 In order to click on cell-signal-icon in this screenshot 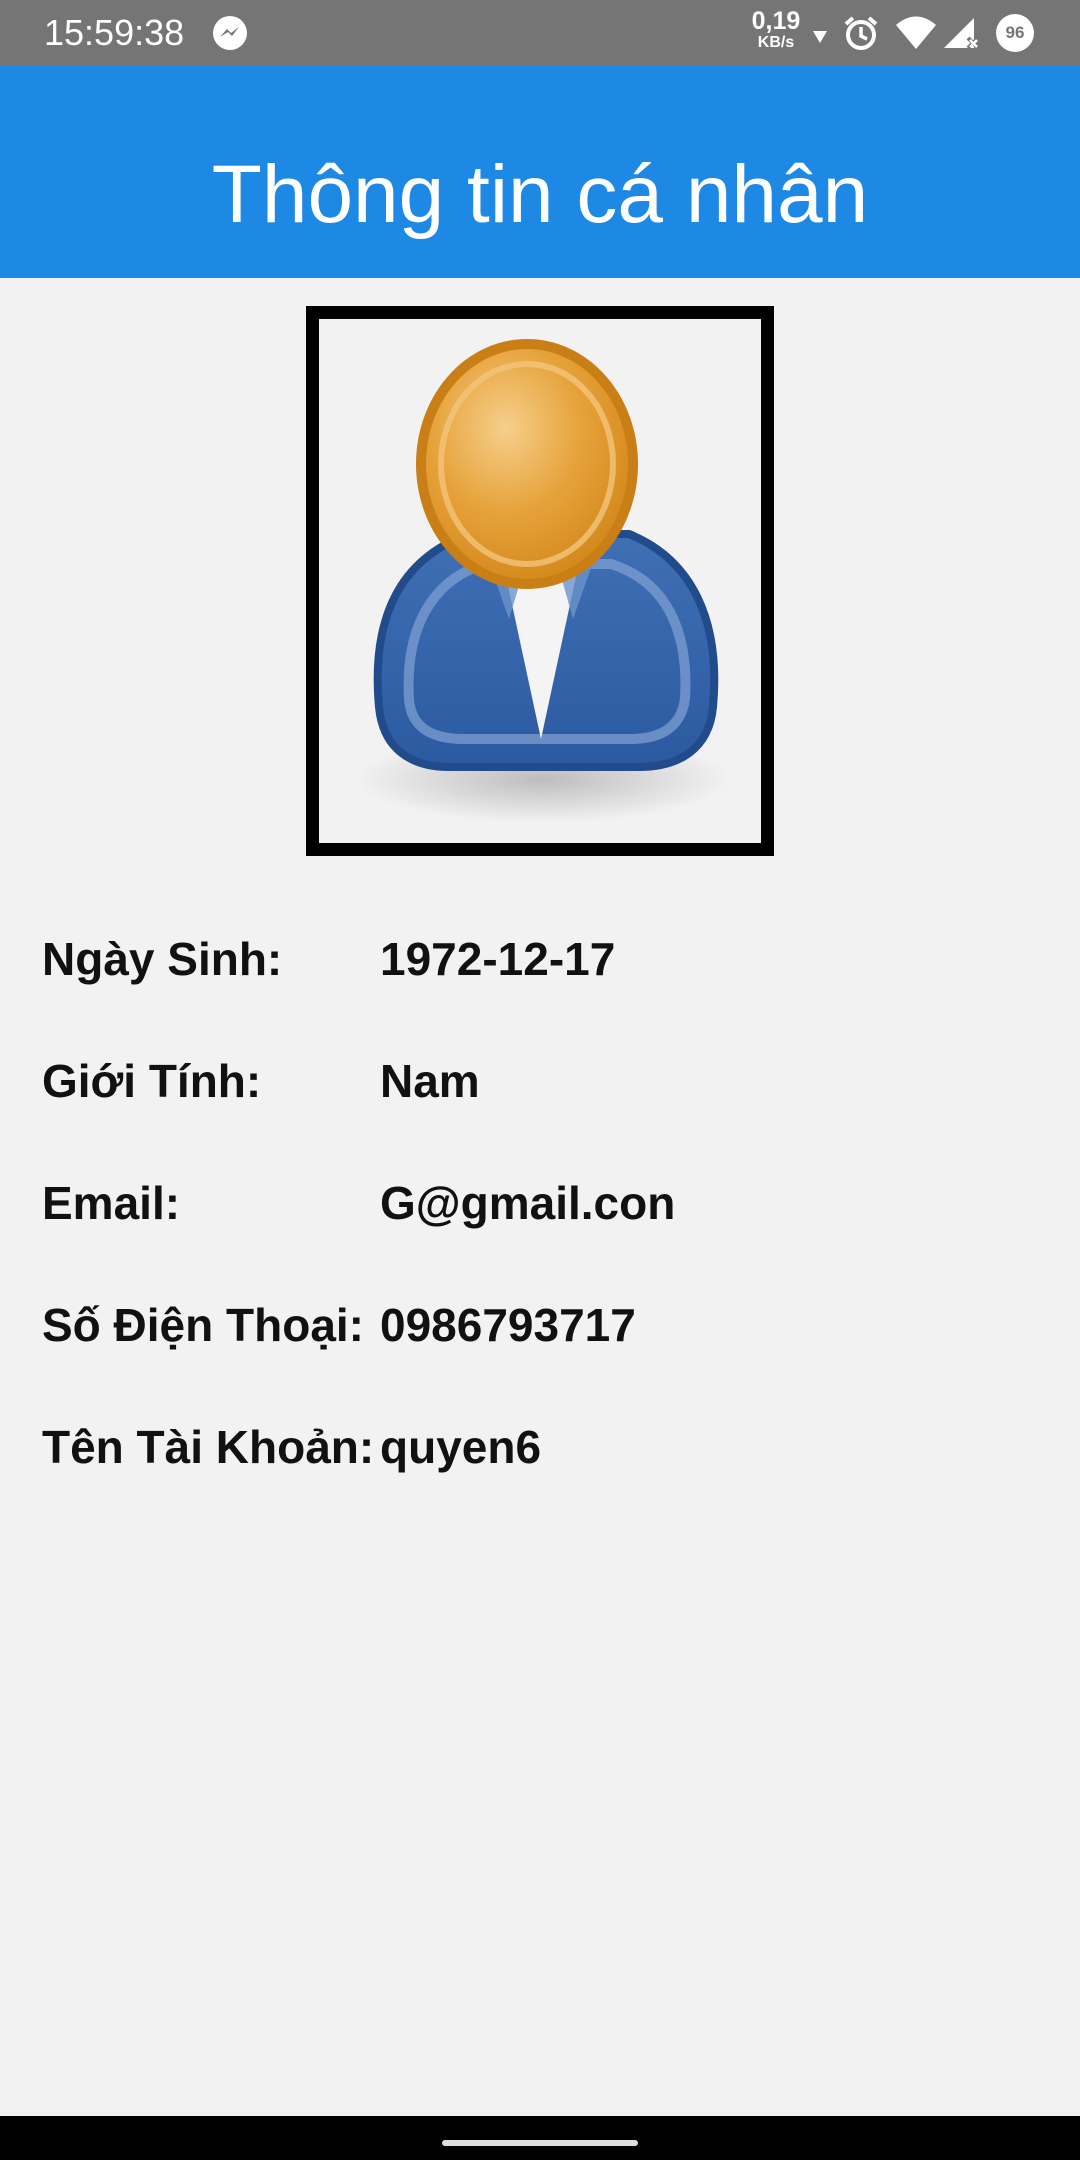, I will do `click(961, 35)`.